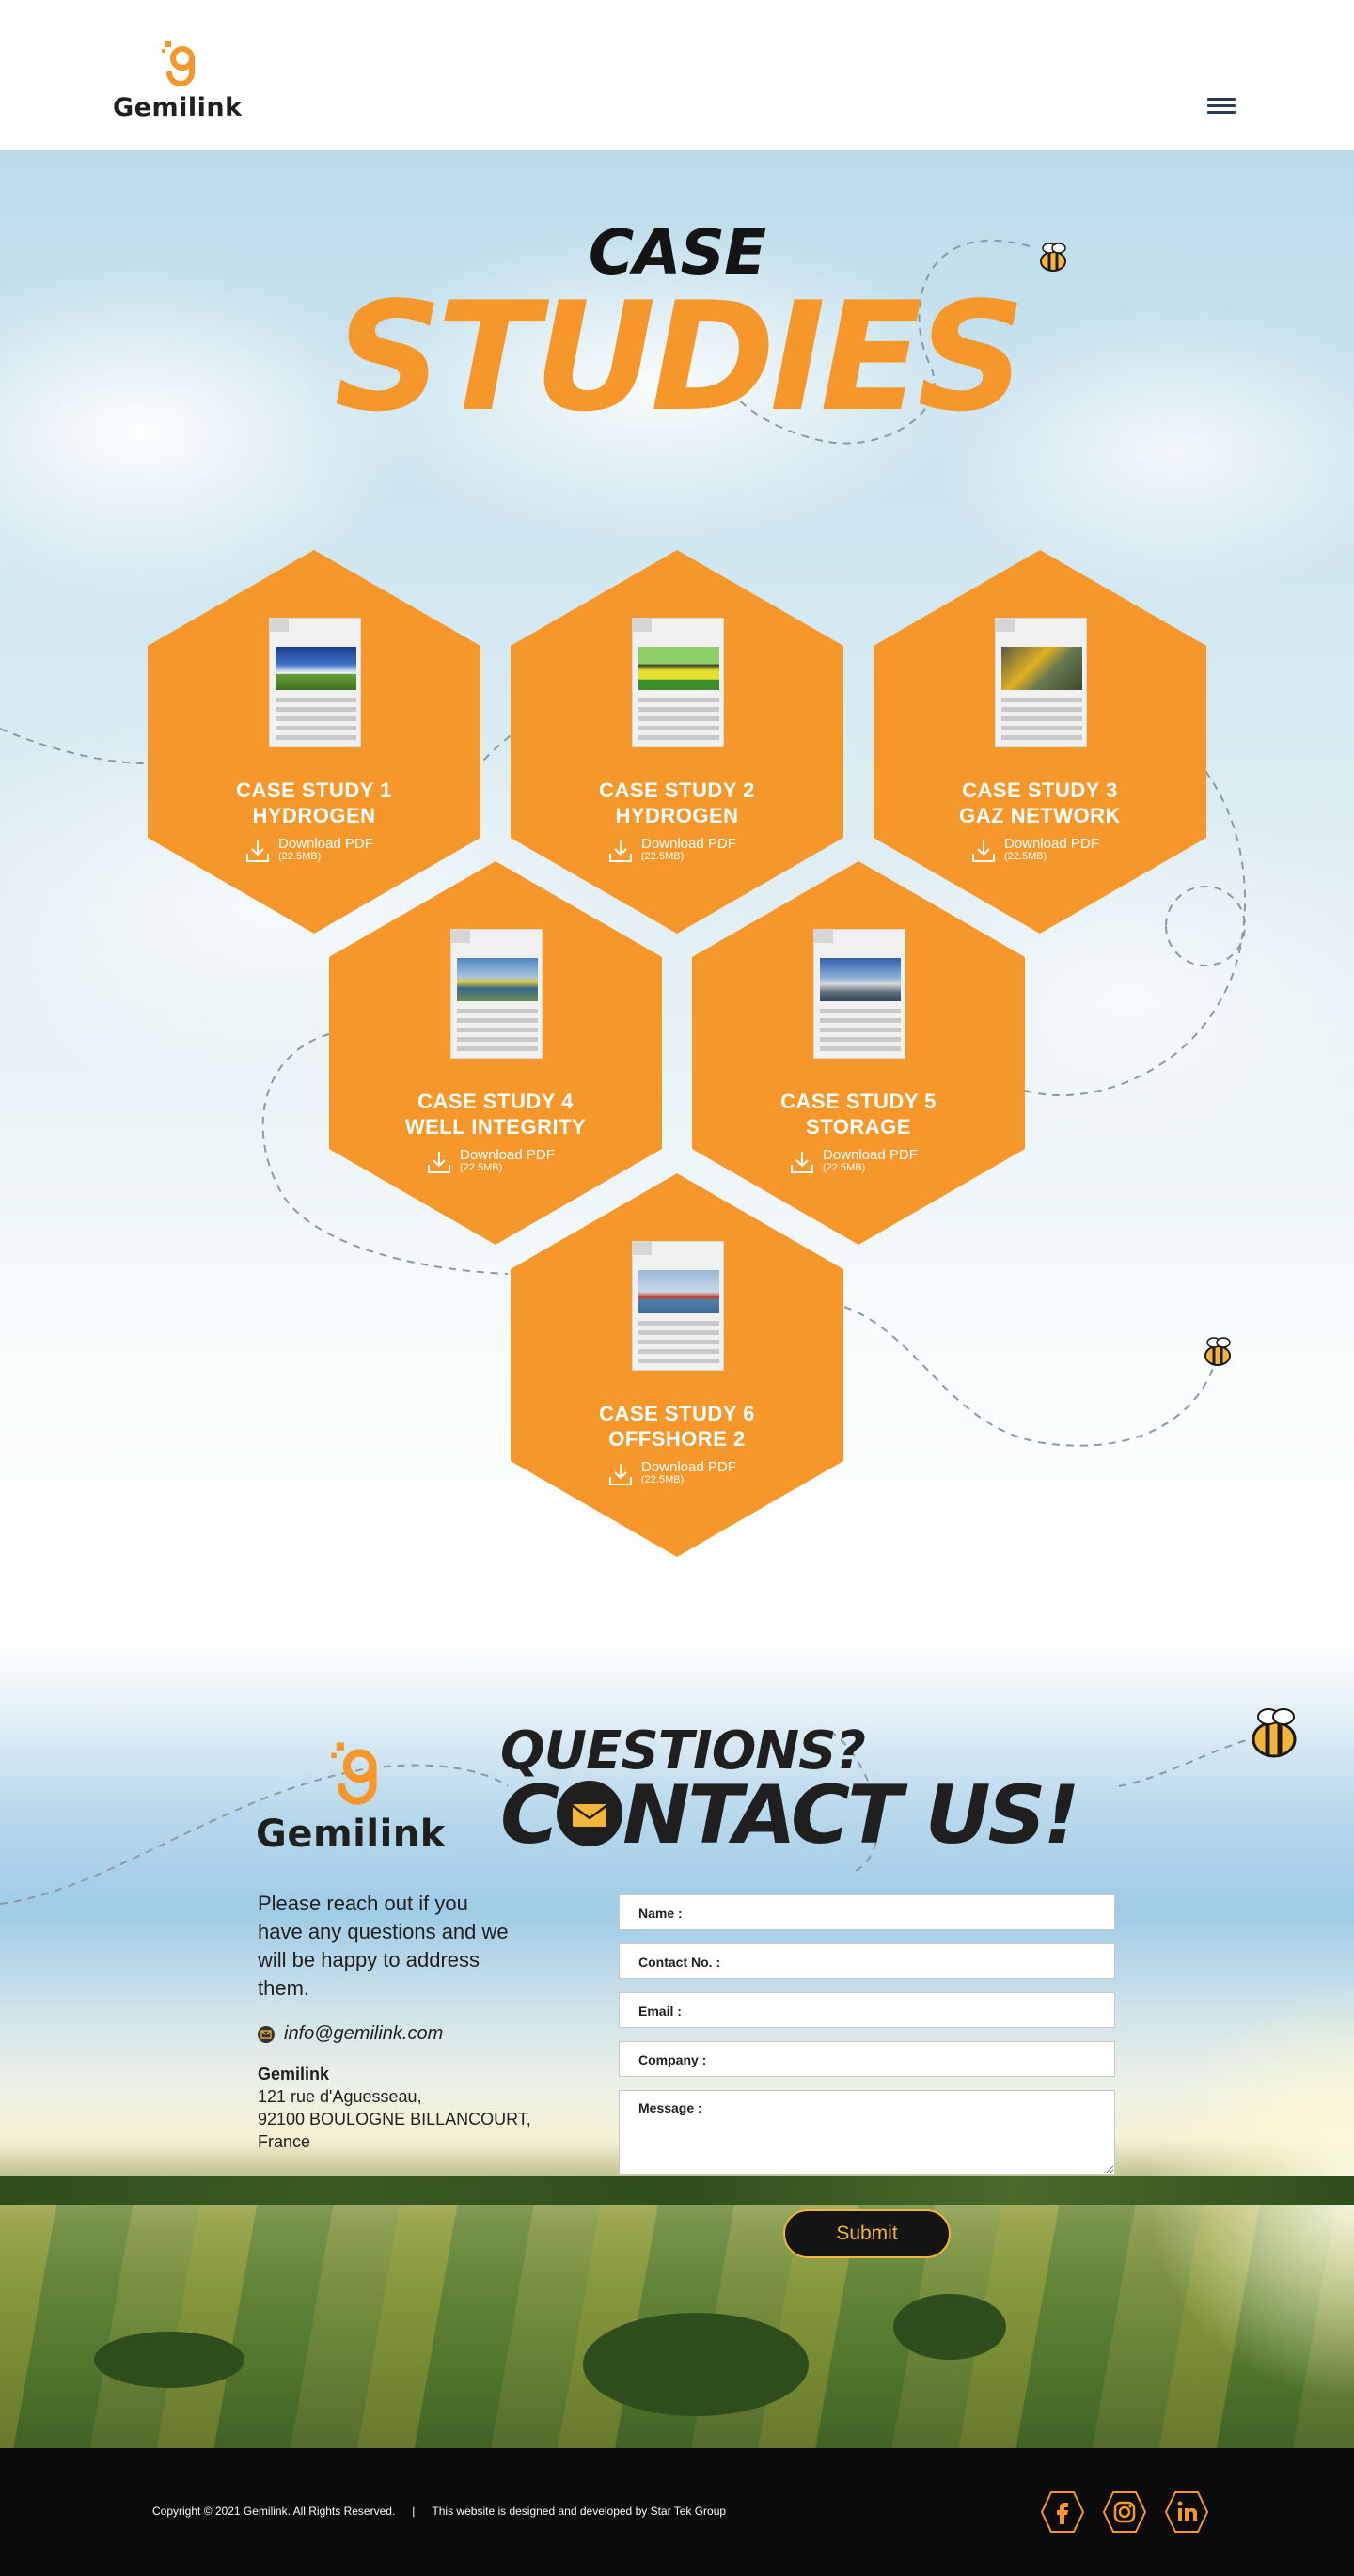 The image size is (1354, 2576). What do you see at coordinates (590, 1814) in the screenshot?
I see `mail-icon` at bounding box center [590, 1814].